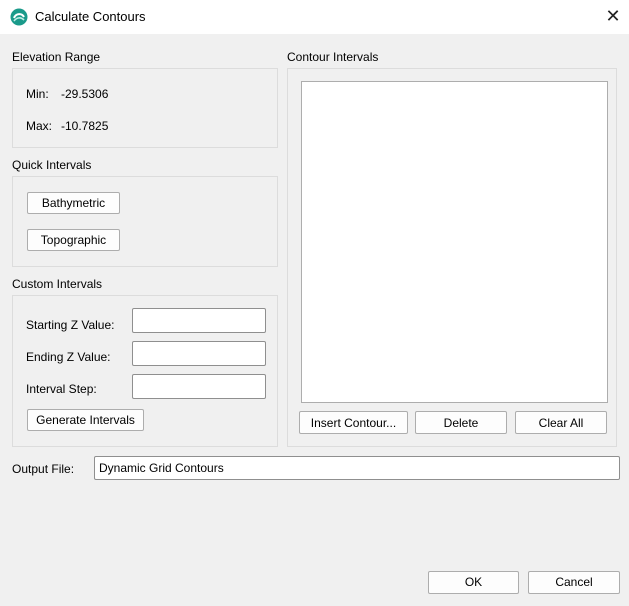 The image size is (629, 606). Describe the element at coordinates (52, 165) in the screenshot. I see `quick-intervals-heading: Quick Intervals` at that location.